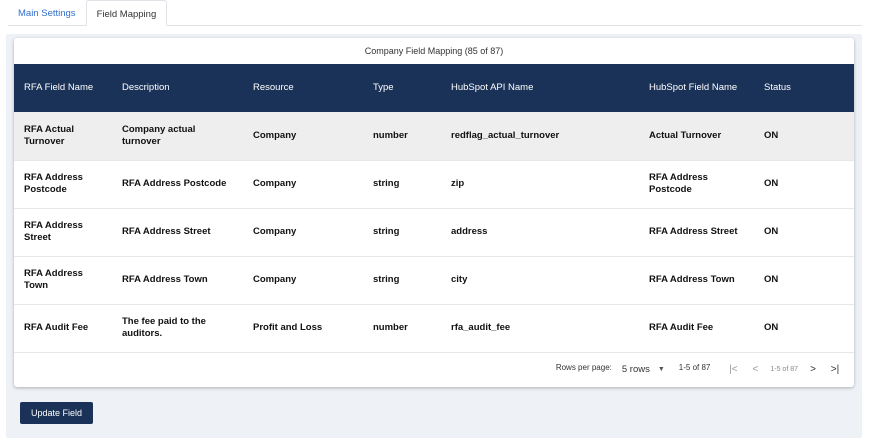 This screenshot has width=870, height=445. What do you see at coordinates (53, 183) in the screenshot?
I see `cell-rfa-field-name: RFA Address Postcode` at bounding box center [53, 183].